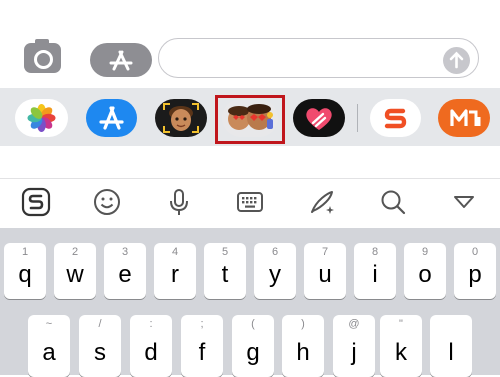 The height and width of the screenshot is (377, 500). I want to click on mango-tv-icon, so click(465, 117).